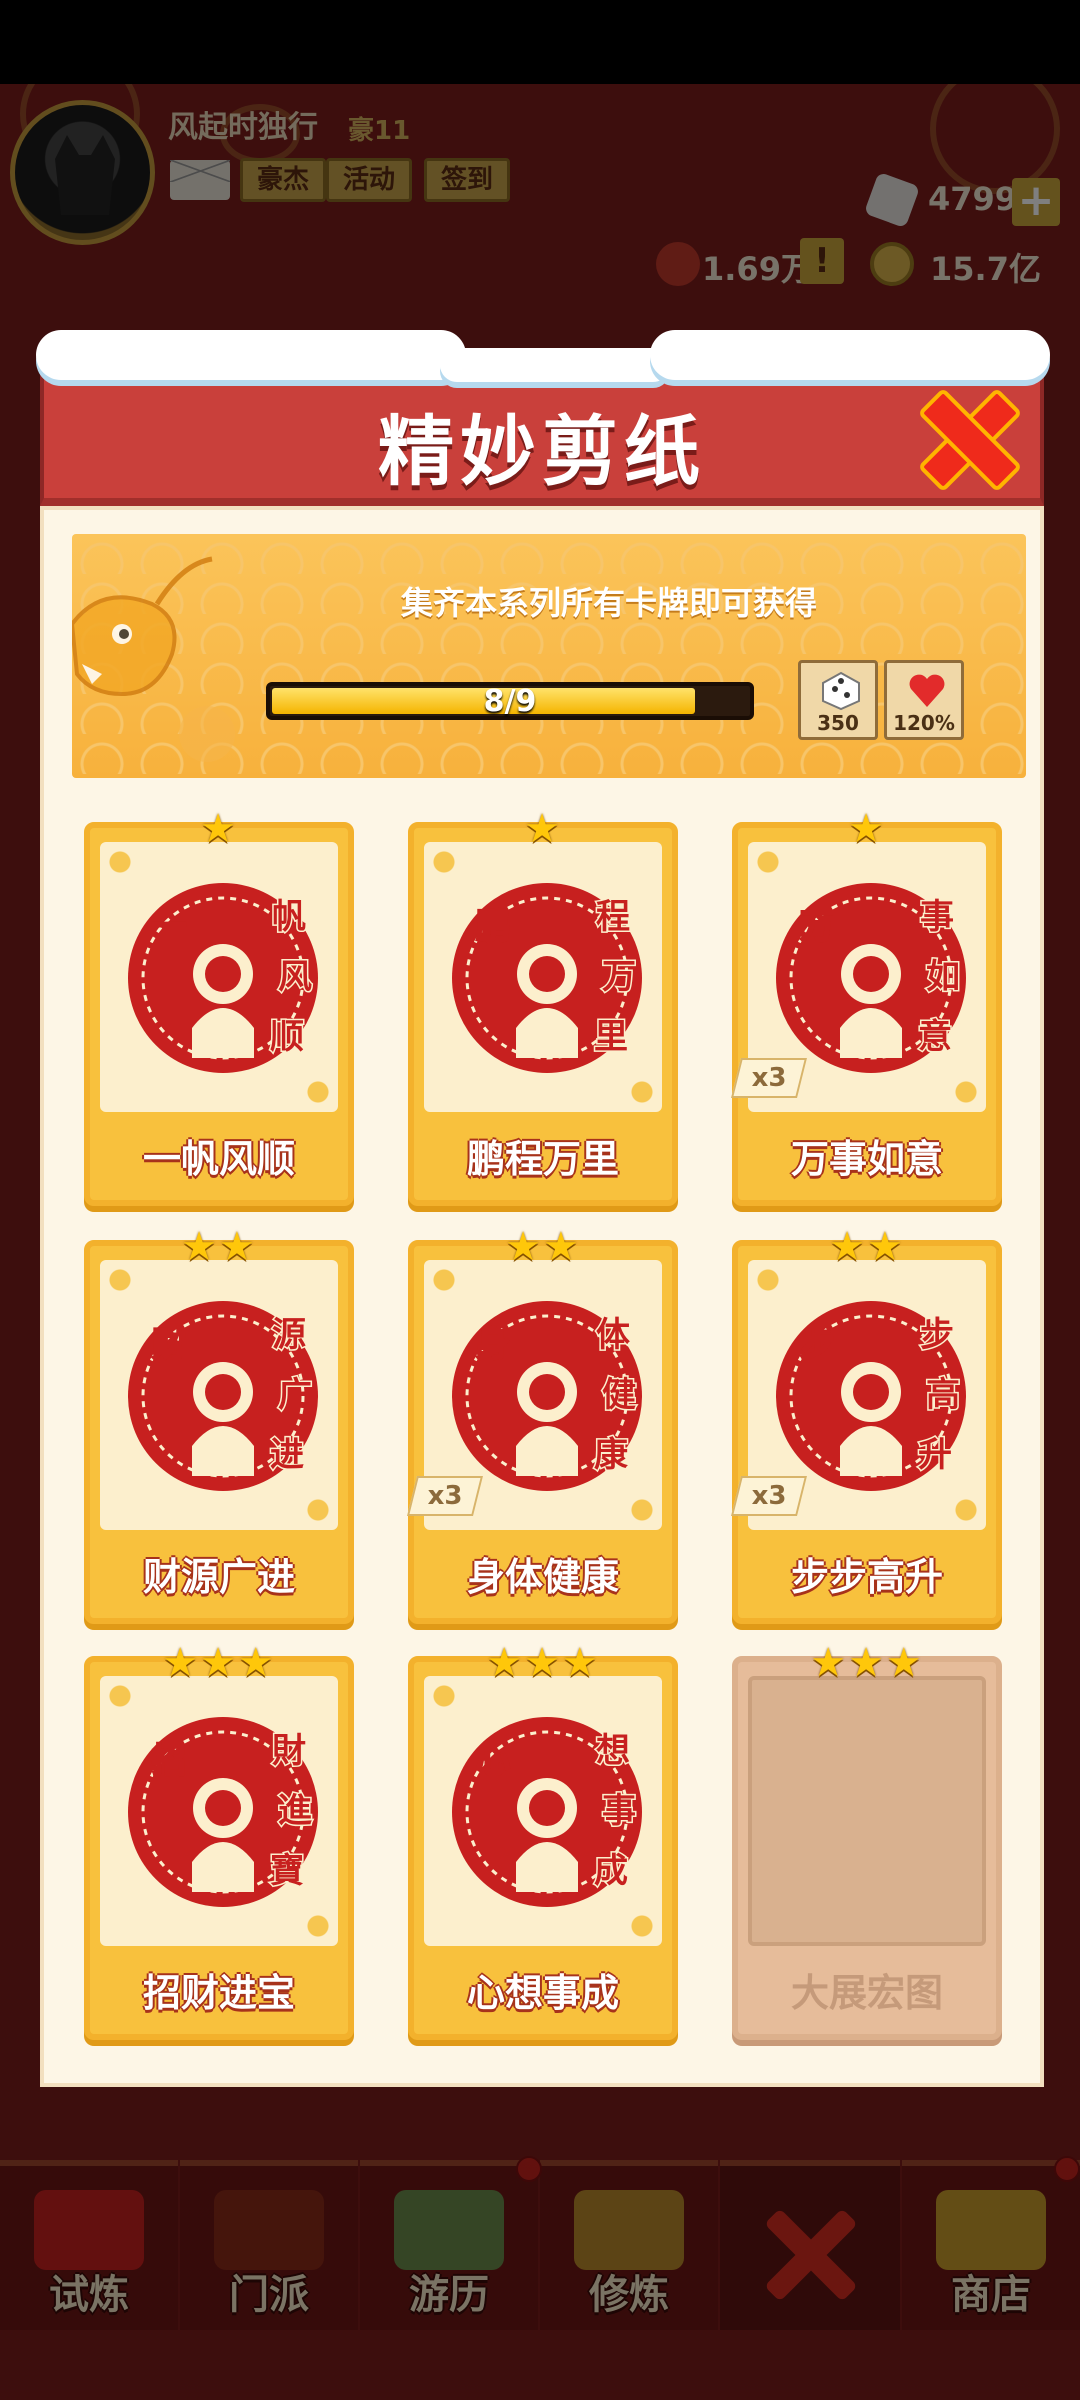 The image size is (1080, 2400). What do you see at coordinates (542, 1993) in the screenshot?
I see `card-name: 心想事成` at bounding box center [542, 1993].